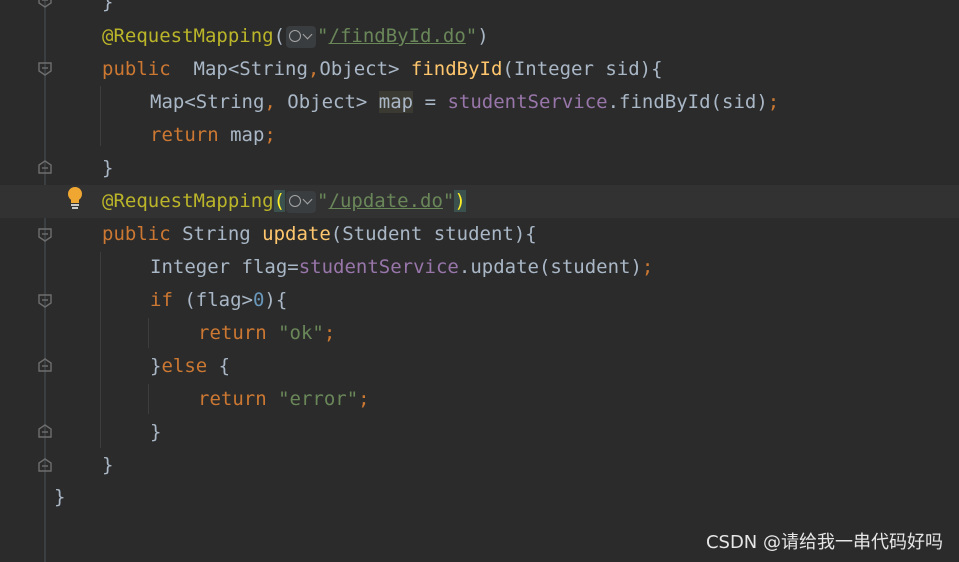 This screenshot has width=959, height=562. What do you see at coordinates (479, 135) in the screenshot?
I see `code-line: return map;` at bounding box center [479, 135].